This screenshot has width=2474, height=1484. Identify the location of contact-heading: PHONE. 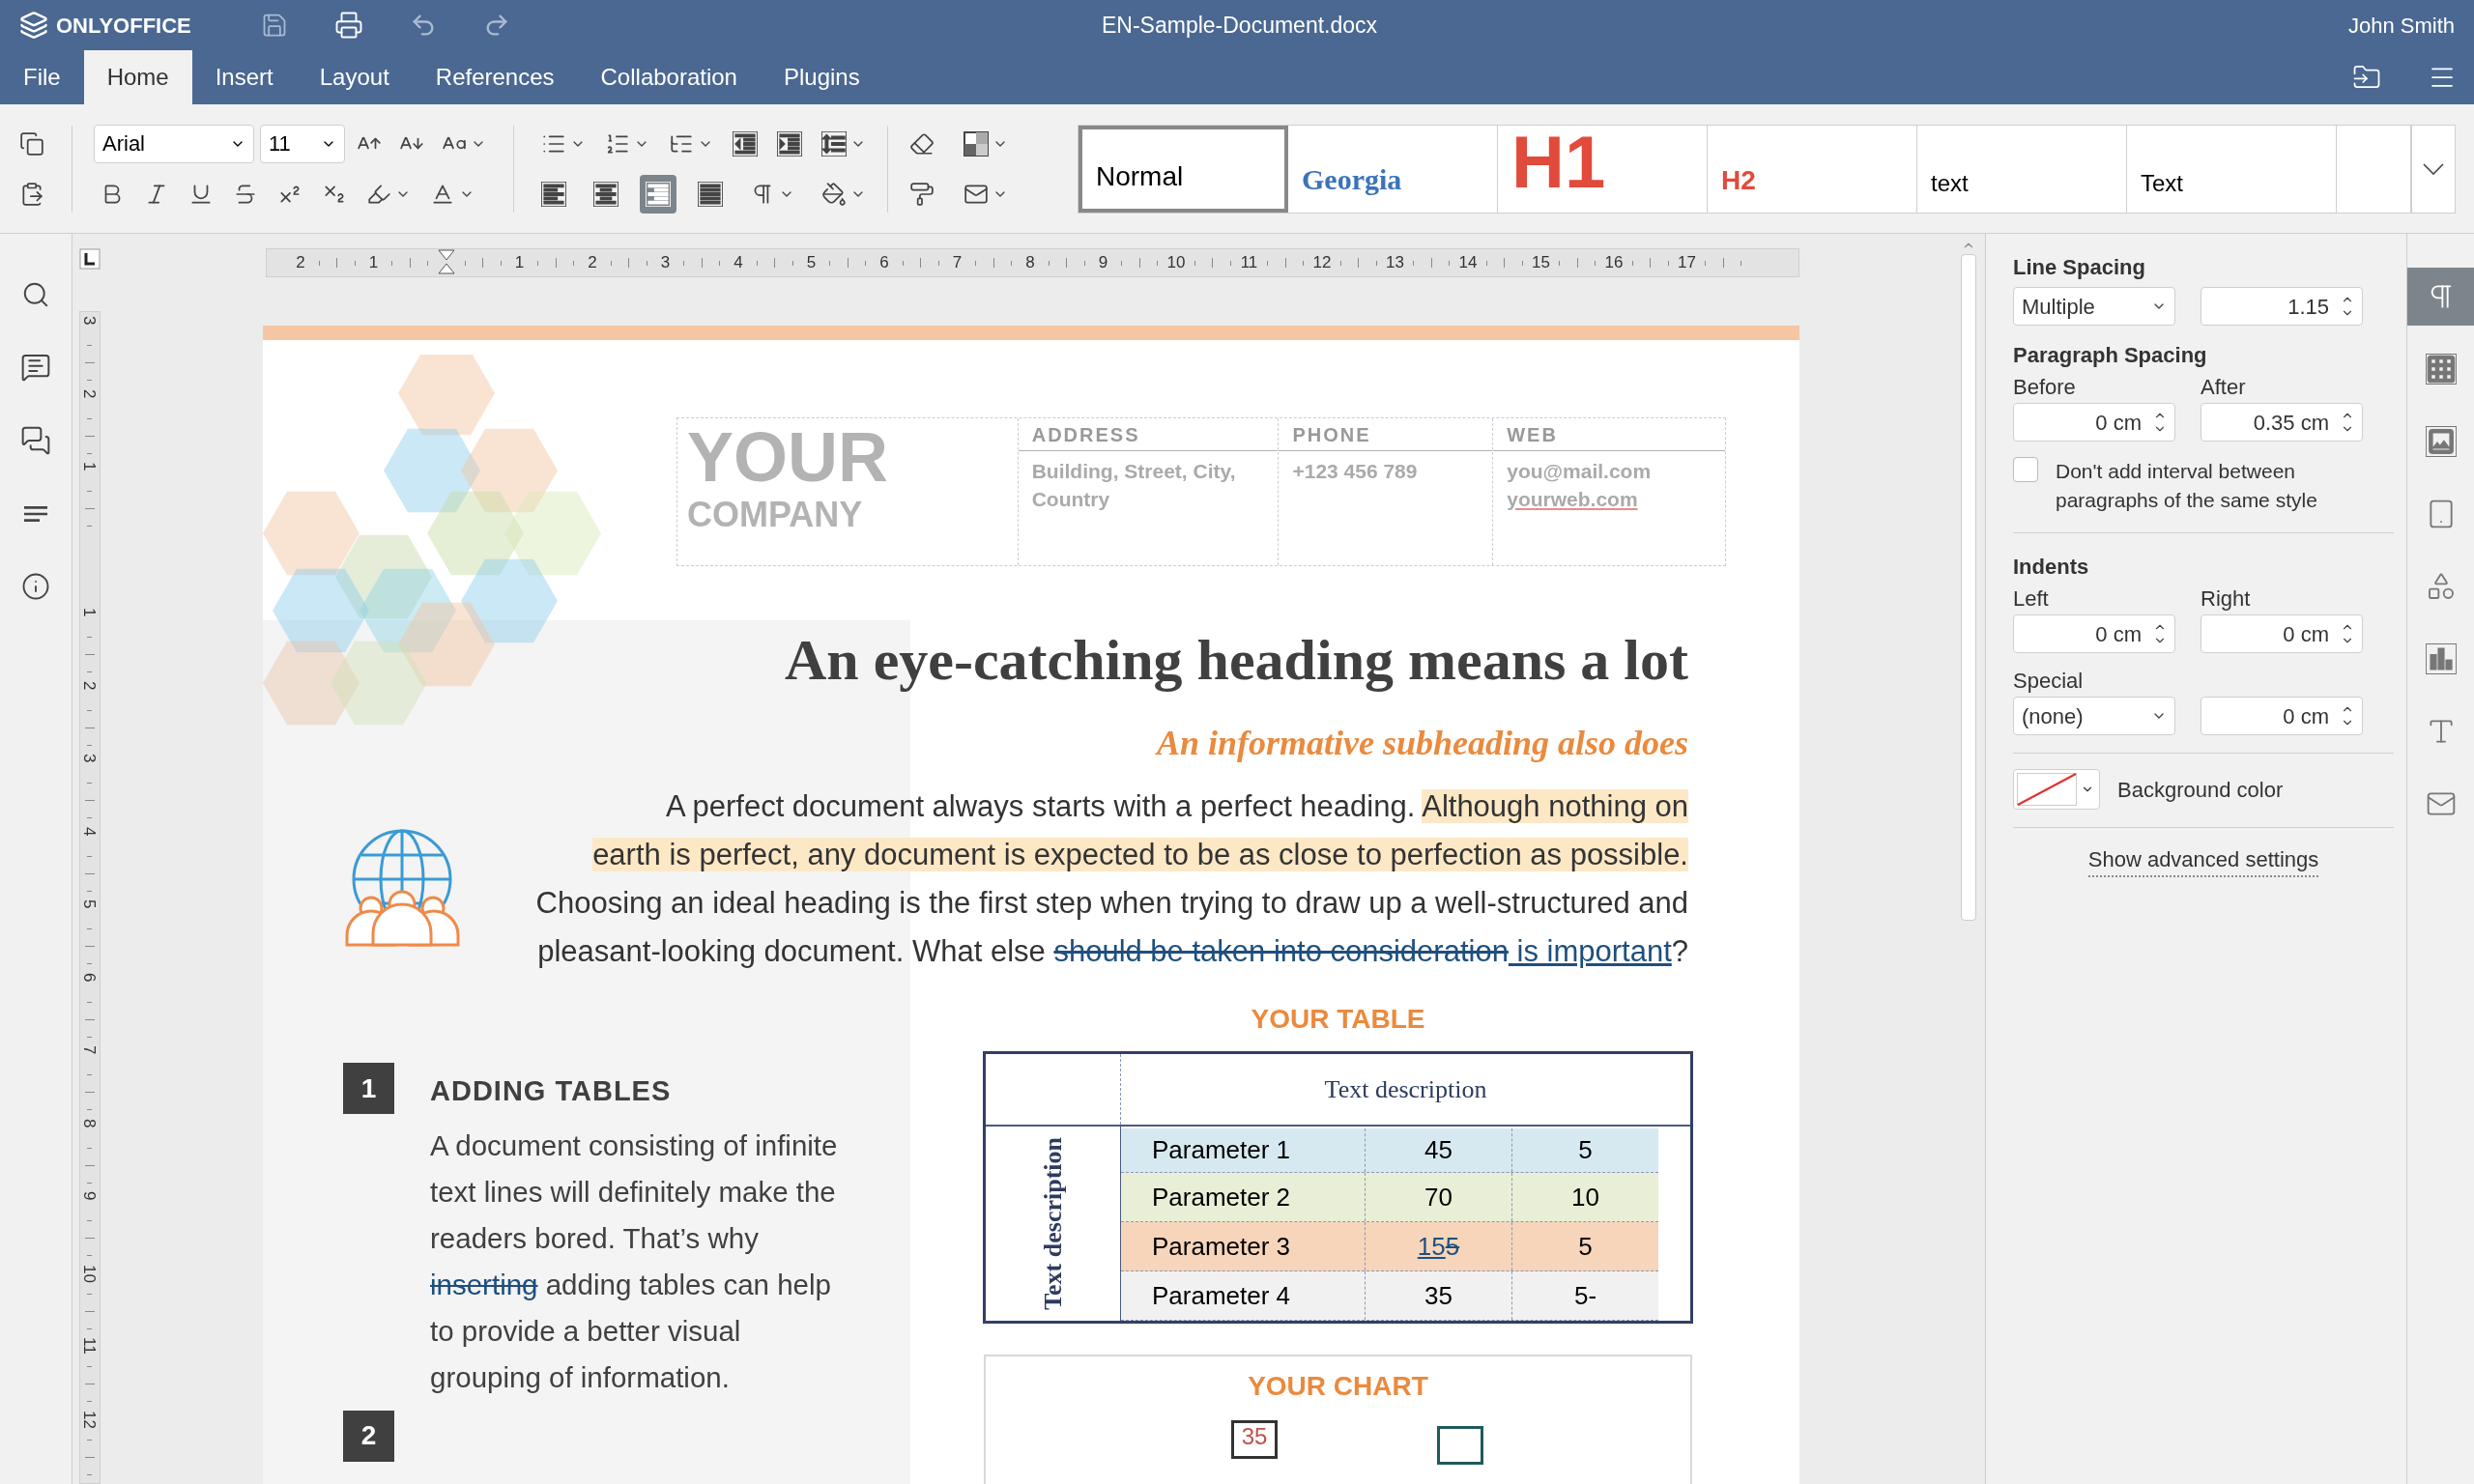
(1331, 435).